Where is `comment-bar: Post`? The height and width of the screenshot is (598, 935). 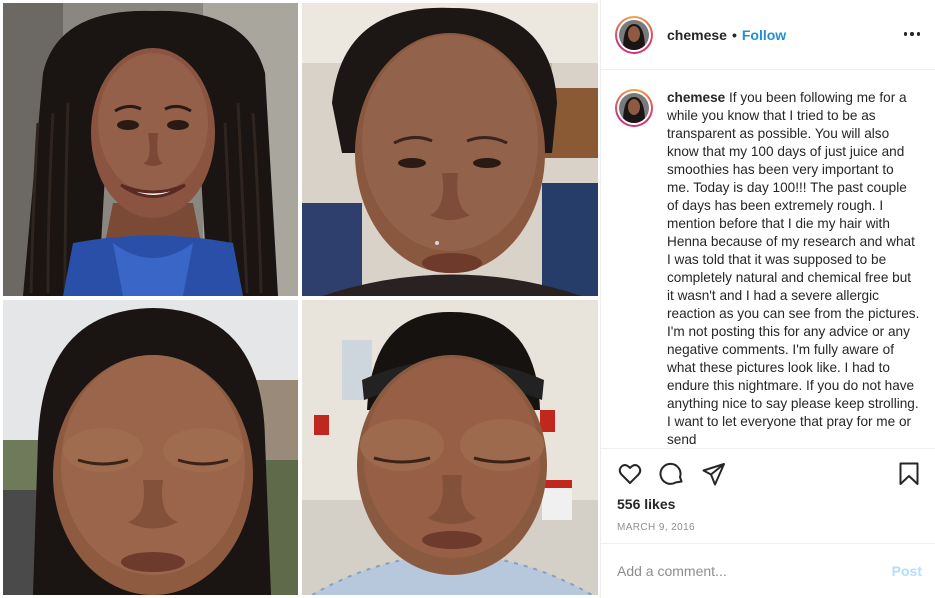 comment-bar: Post is located at coordinates (768, 570).